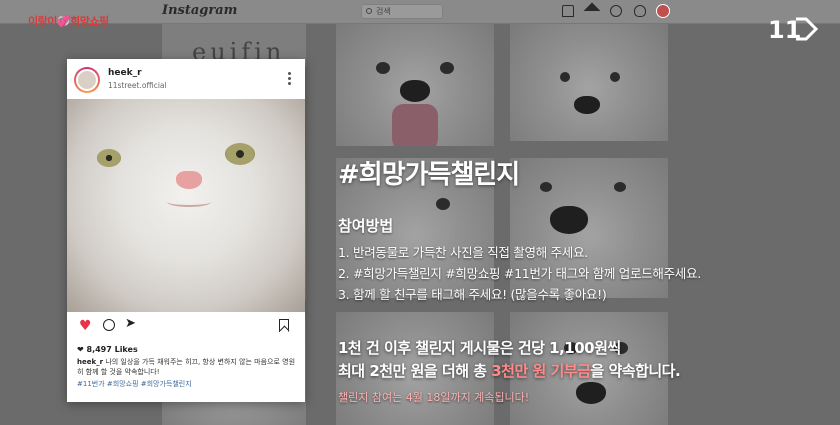 The image size is (840, 425). Describe the element at coordinates (109, 325) in the screenshot. I see `comment-icon` at that location.